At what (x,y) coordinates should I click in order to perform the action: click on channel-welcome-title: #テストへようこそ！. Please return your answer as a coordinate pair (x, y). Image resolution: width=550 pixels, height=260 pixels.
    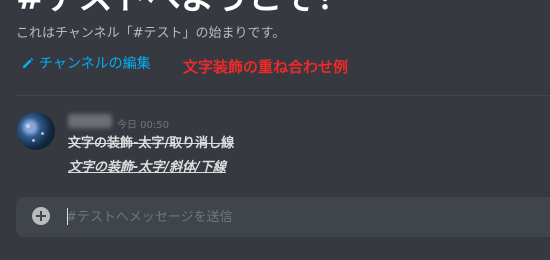
    Looking at the image, I should click on (183, 9).